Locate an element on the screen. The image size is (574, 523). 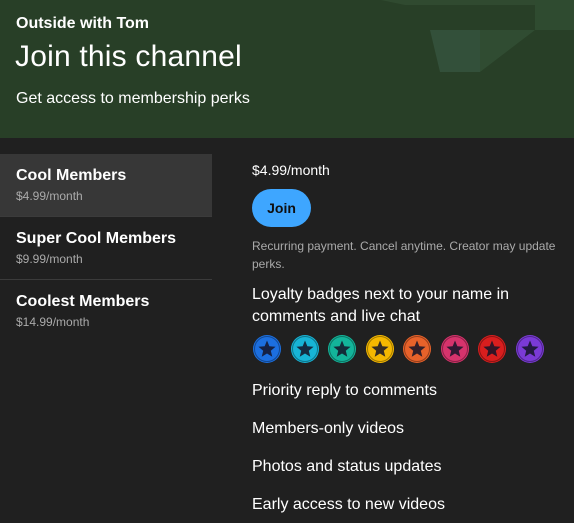
tier-item-coolest-members: Coolest Members $14.99/month is located at coordinates (106, 311).